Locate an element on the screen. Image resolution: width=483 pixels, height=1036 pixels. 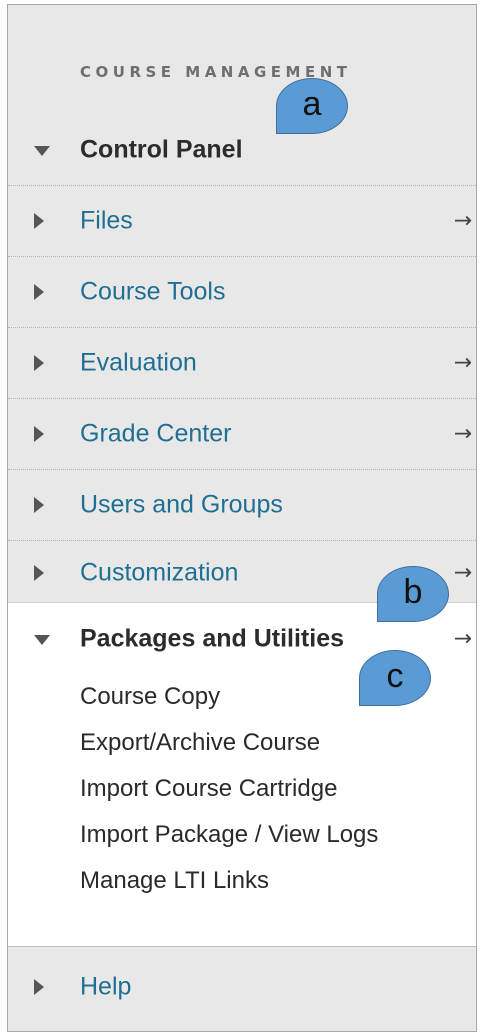
menu-item-grade-center: Grade Center → is located at coordinates (242, 434).